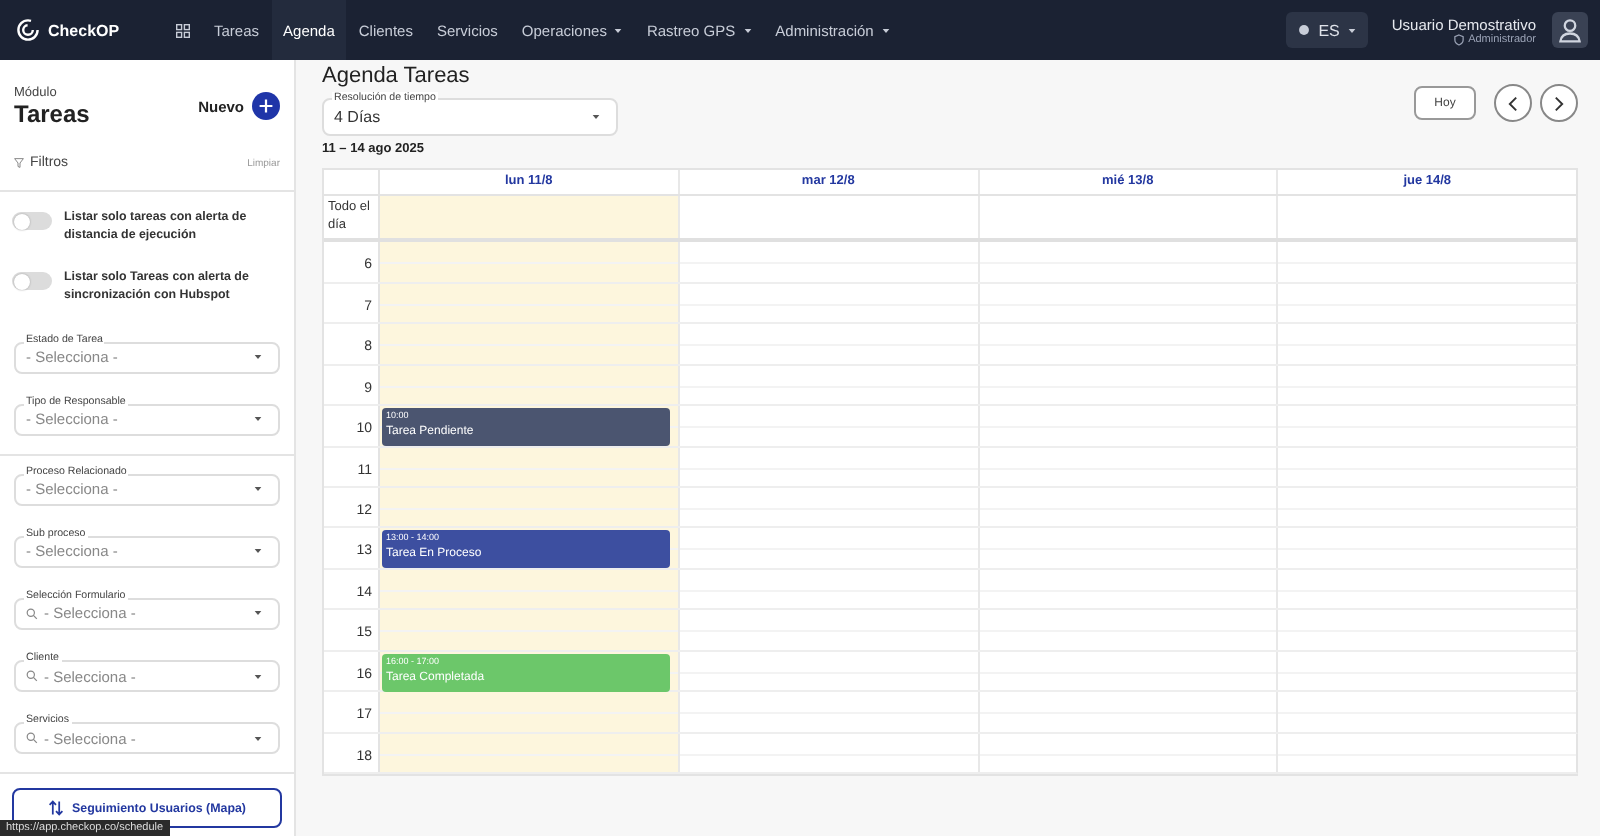  Describe the element at coordinates (84, 30) in the screenshot. I see `brand-name: CheckOP` at that location.